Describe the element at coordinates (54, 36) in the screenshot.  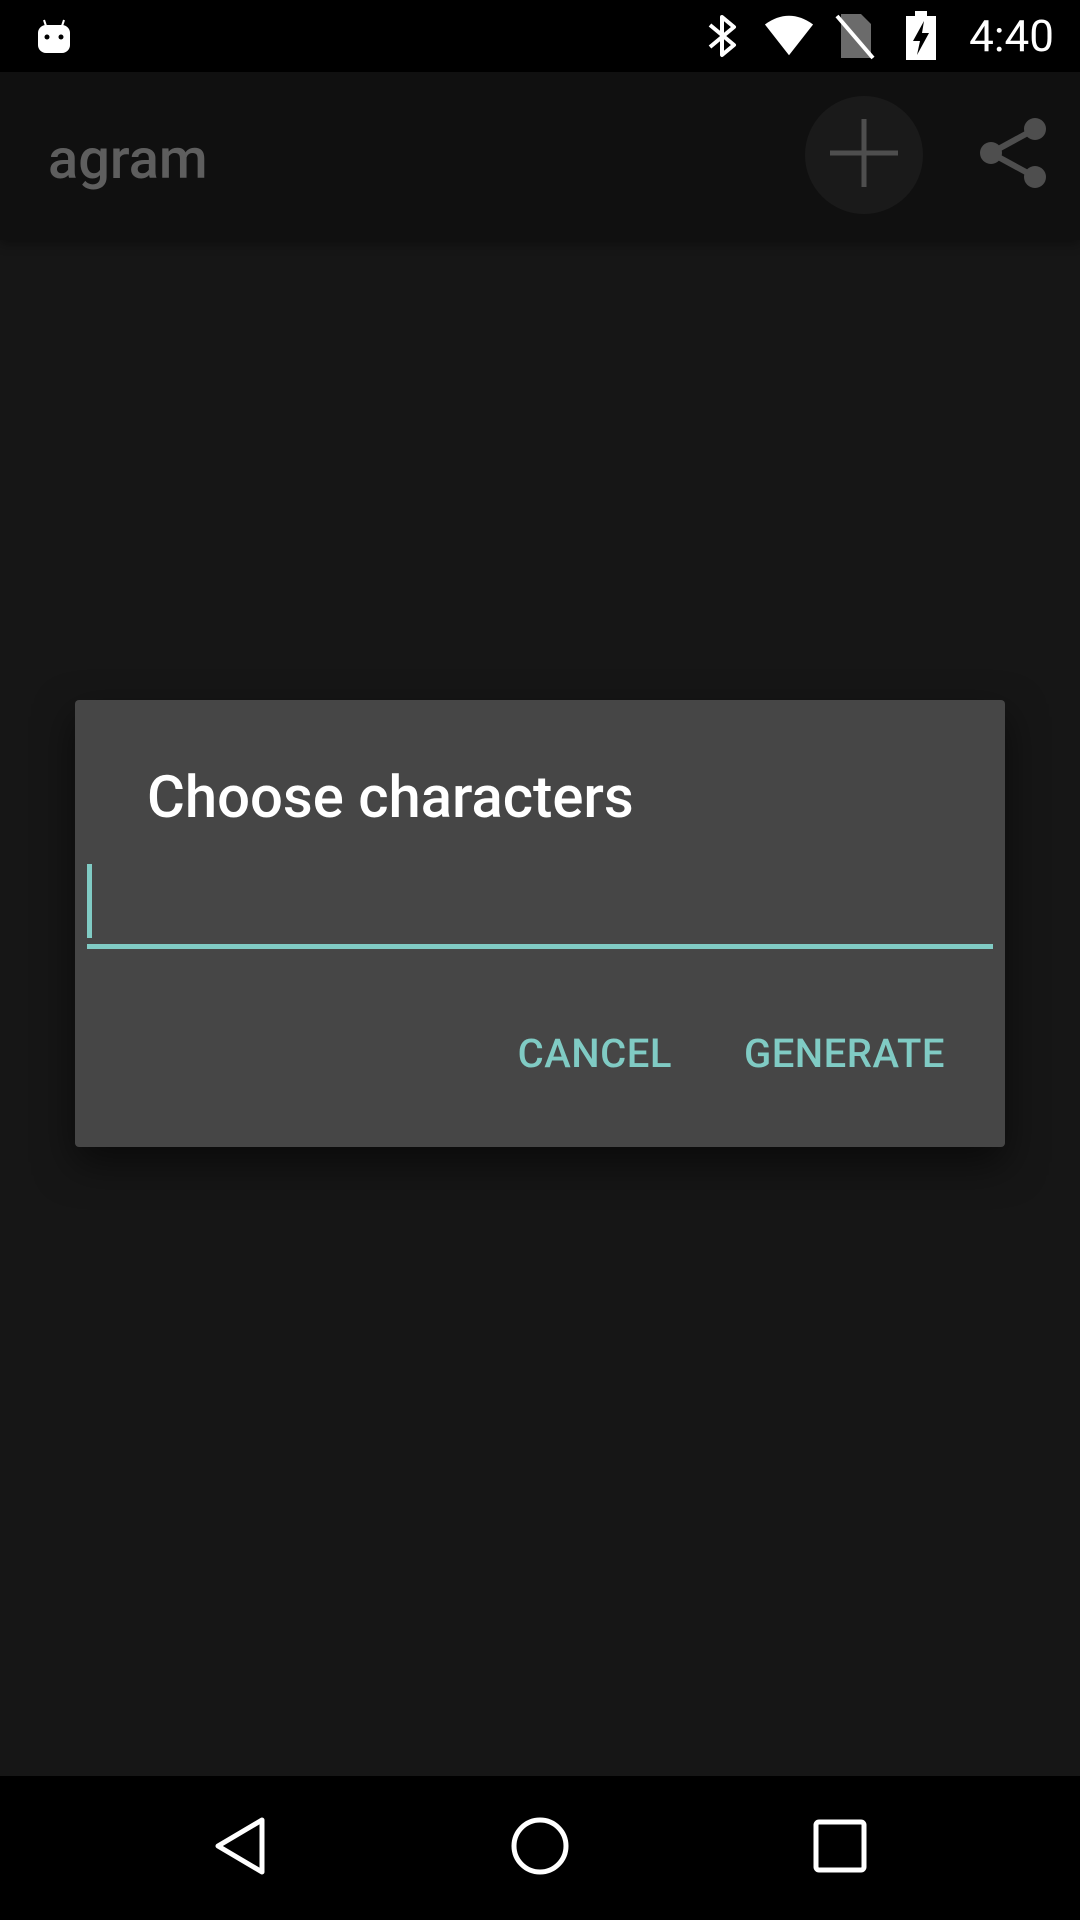
I see `android-notification-icon` at that location.